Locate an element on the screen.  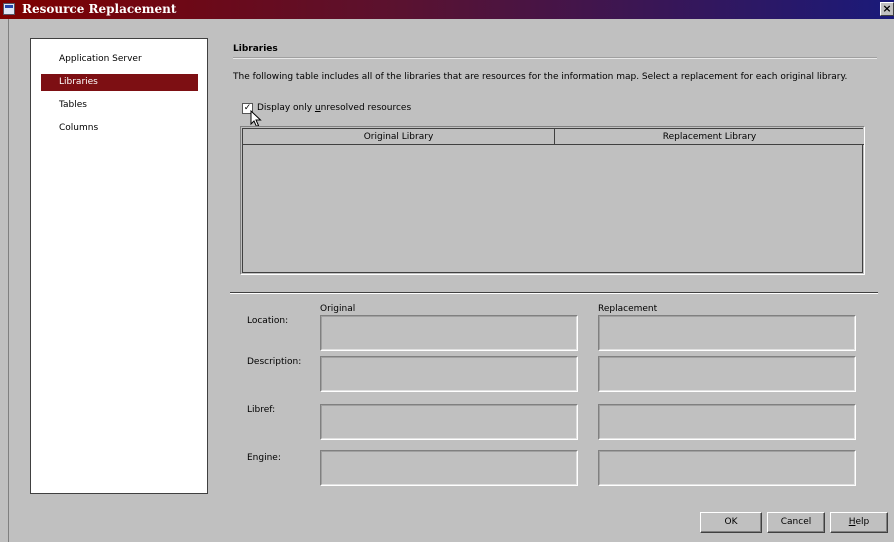
description-label: Description: is located at coordinates (274, 362).